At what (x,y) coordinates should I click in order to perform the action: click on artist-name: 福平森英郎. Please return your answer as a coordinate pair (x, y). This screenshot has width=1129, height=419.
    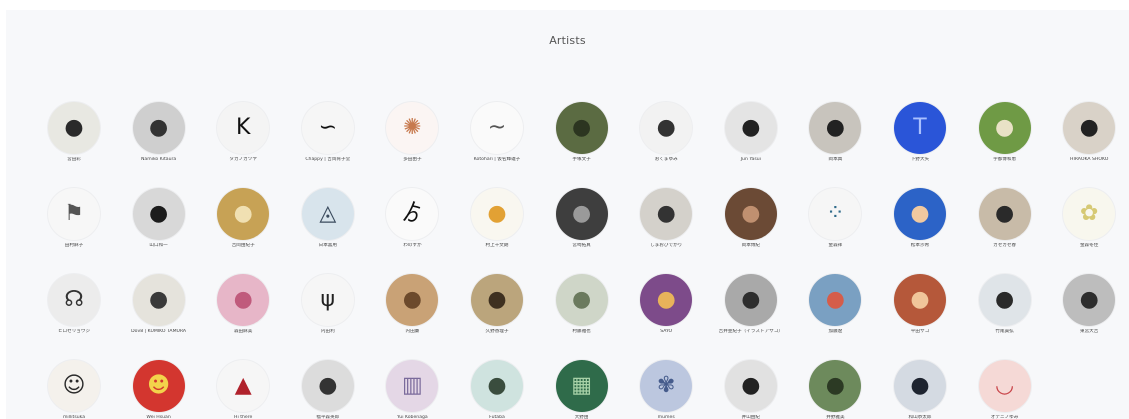
    Looking at the image, I should click on (328, 417).